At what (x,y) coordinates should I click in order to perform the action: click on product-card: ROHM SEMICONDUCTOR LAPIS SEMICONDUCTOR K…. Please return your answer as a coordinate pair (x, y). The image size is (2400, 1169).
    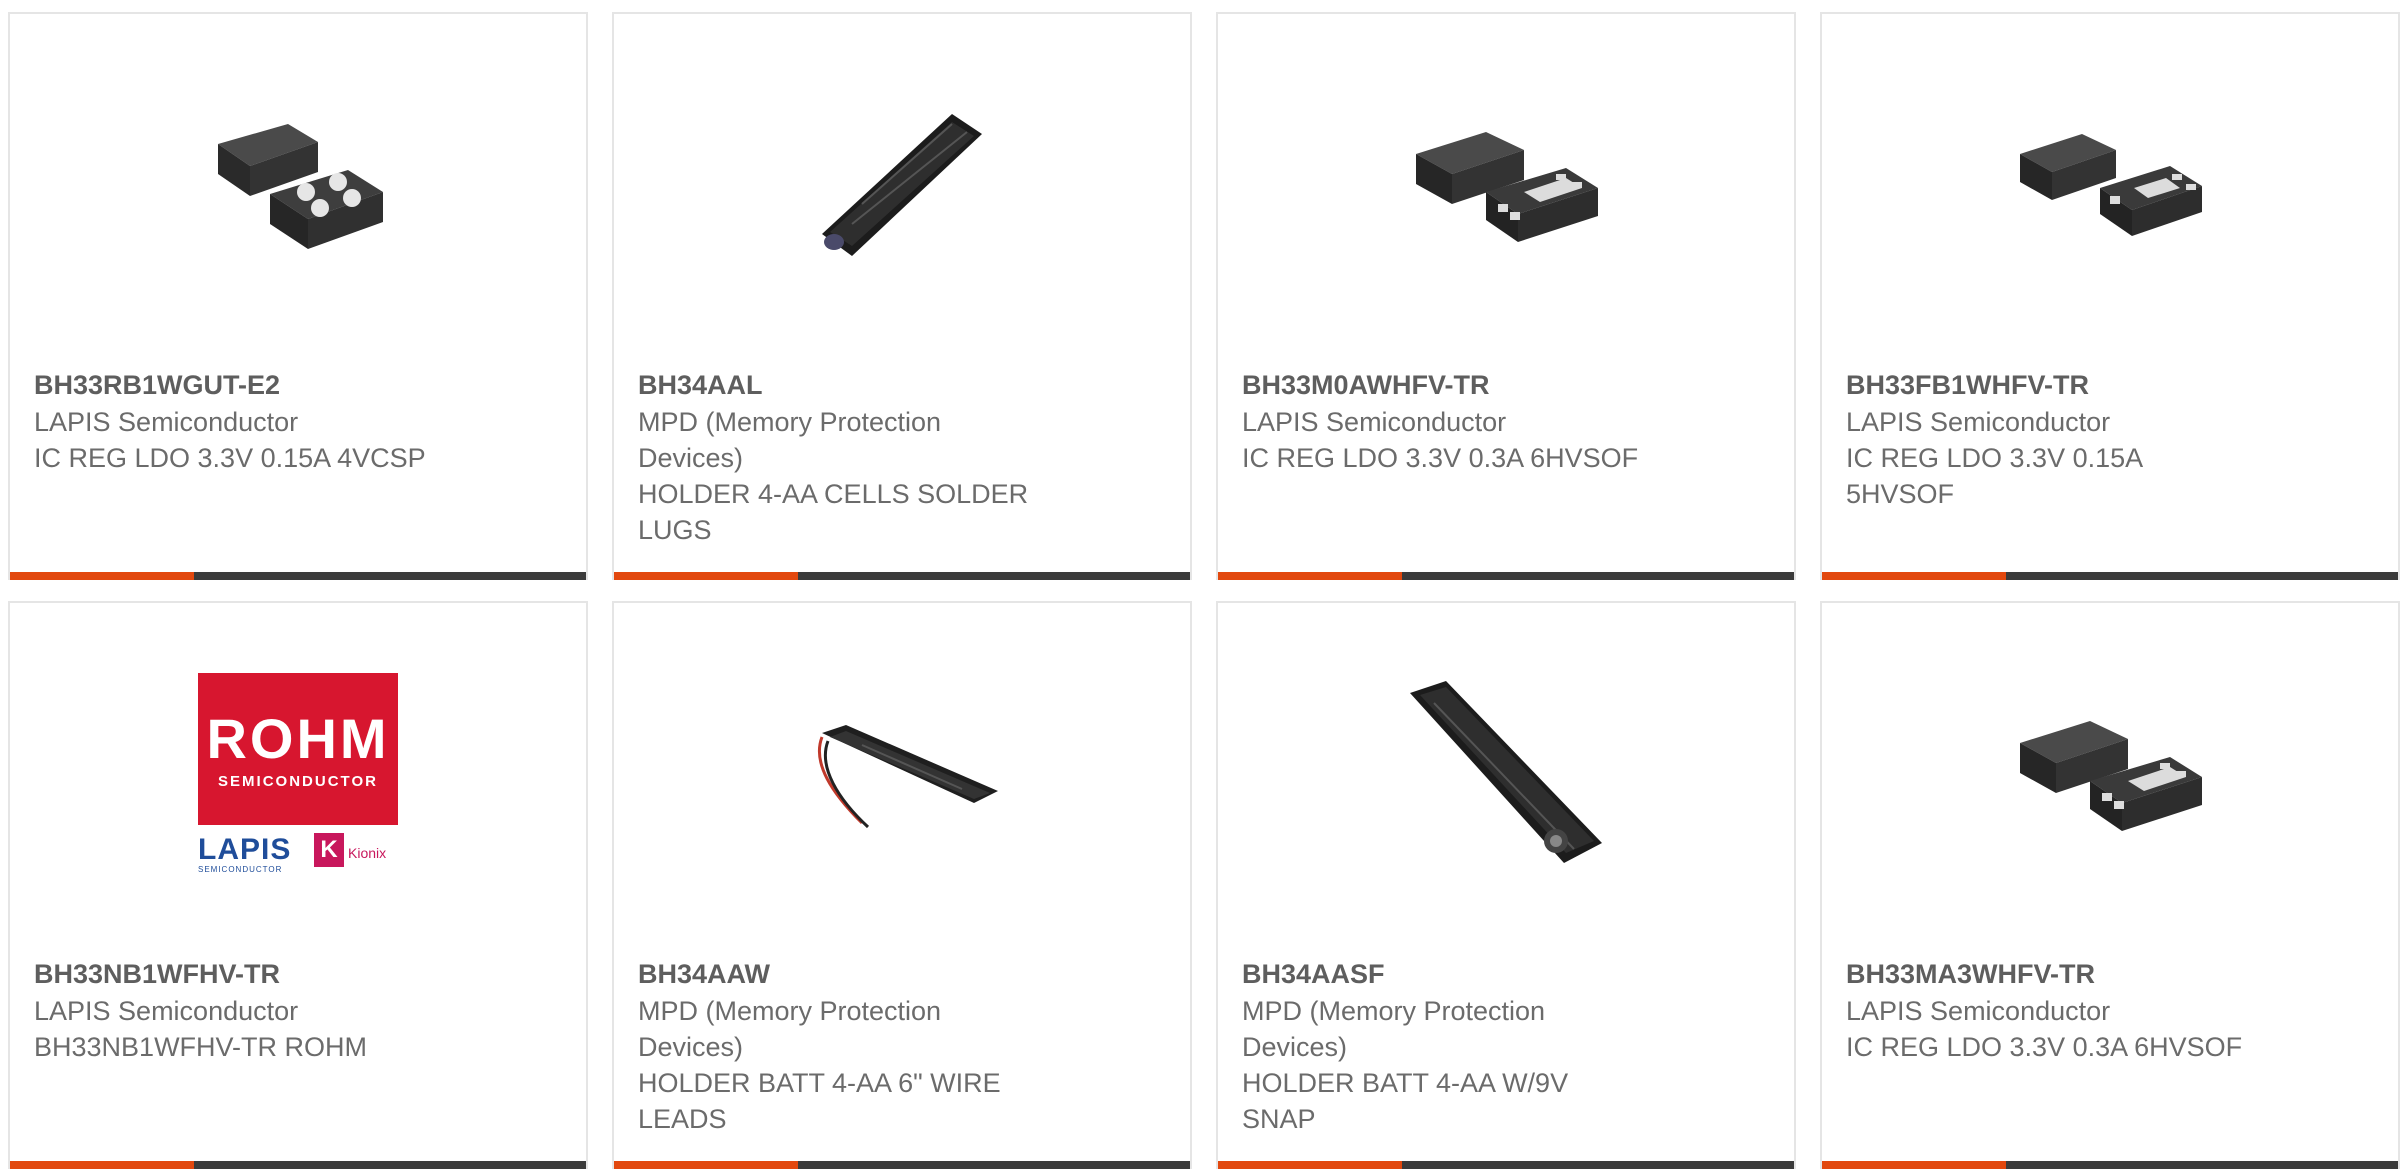
    Looking at the image, I should click on (298, 885).